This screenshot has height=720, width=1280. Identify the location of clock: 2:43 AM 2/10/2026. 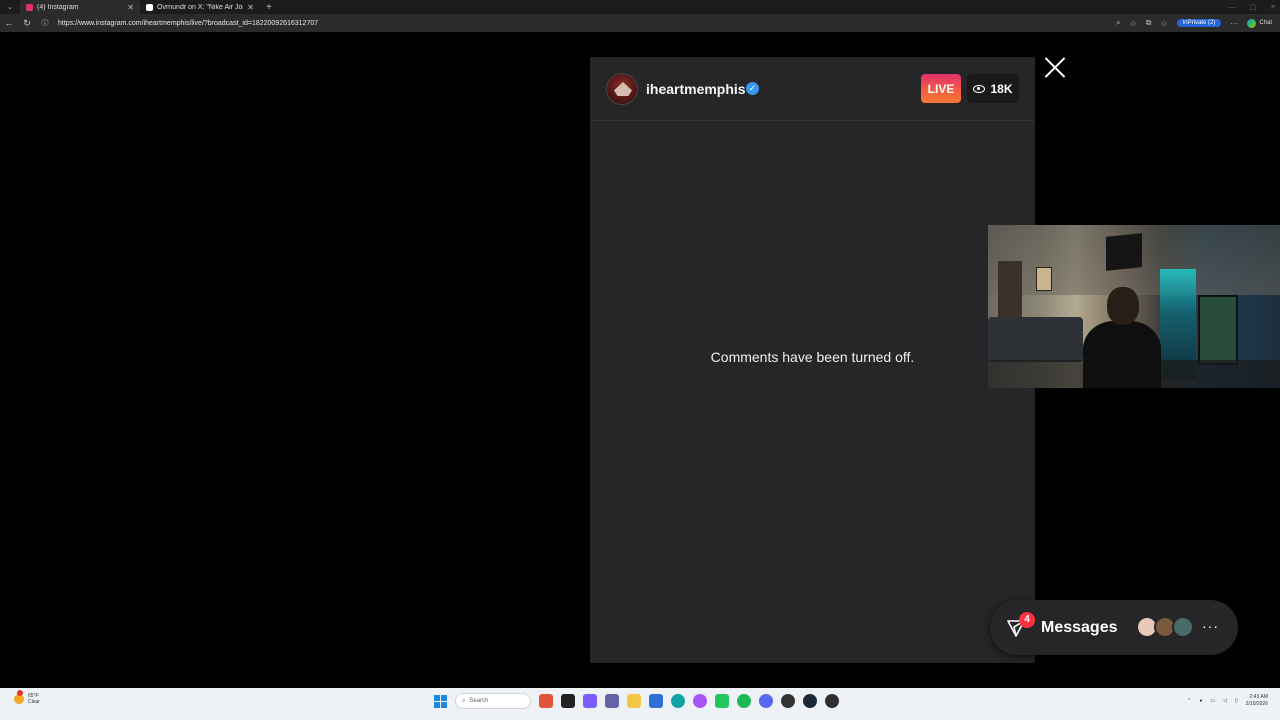
(1257, 701).